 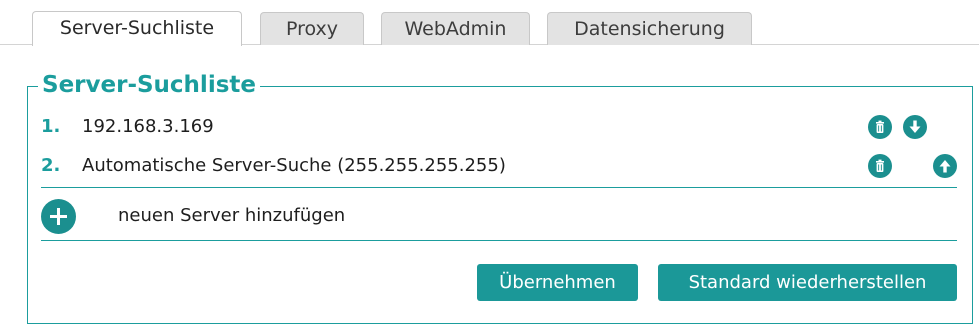 I want to click on server-index: 2., so click(x=51, y=165).